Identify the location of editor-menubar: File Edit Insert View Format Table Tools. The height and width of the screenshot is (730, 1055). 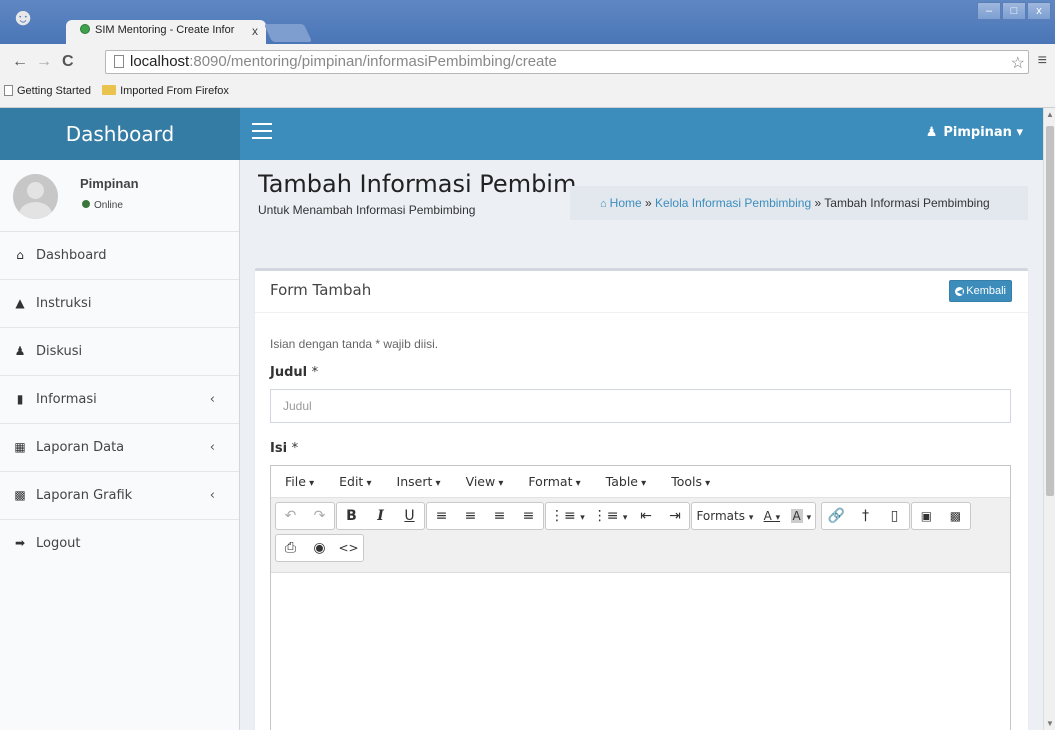
(640, 482).